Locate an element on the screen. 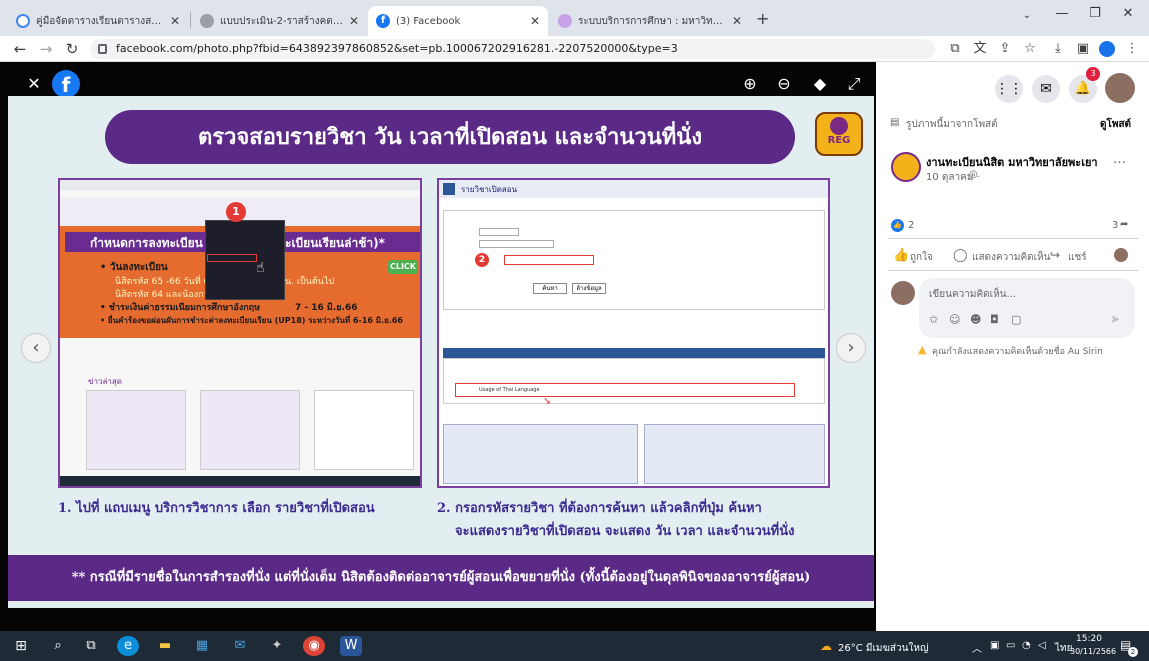  menu-grid-icon: ⋮⋮ is located at coordinates (1009, 89).